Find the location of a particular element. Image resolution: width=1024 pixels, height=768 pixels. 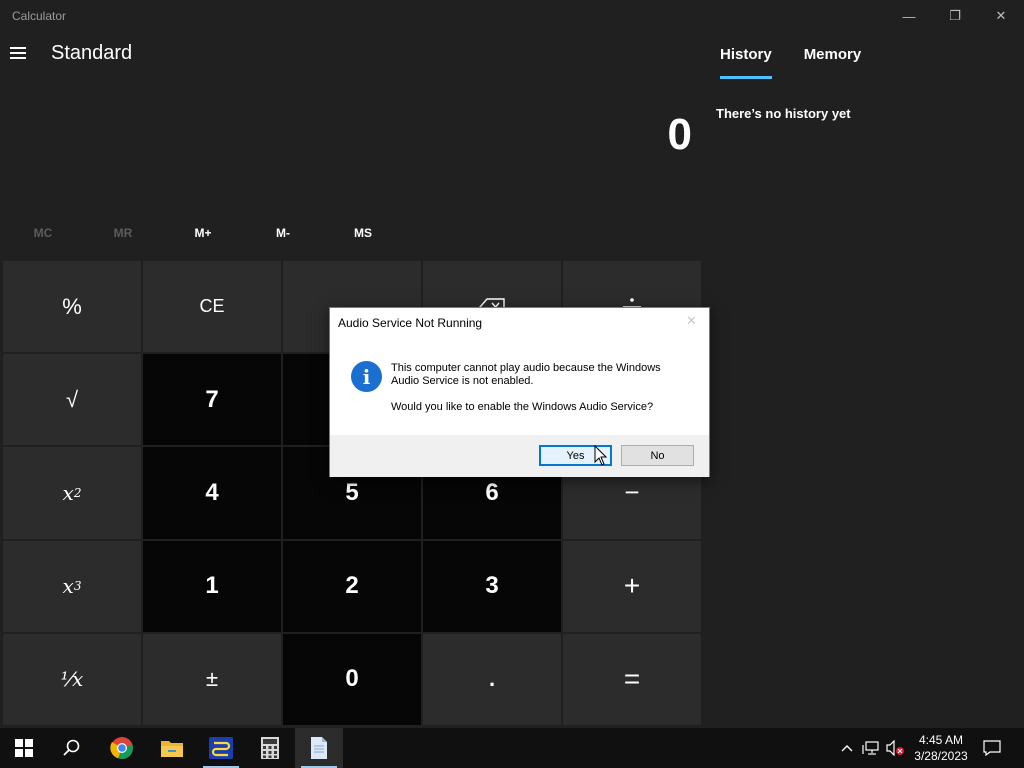

dialog-close-icon: ✕ is located at coordinates (691, 321).